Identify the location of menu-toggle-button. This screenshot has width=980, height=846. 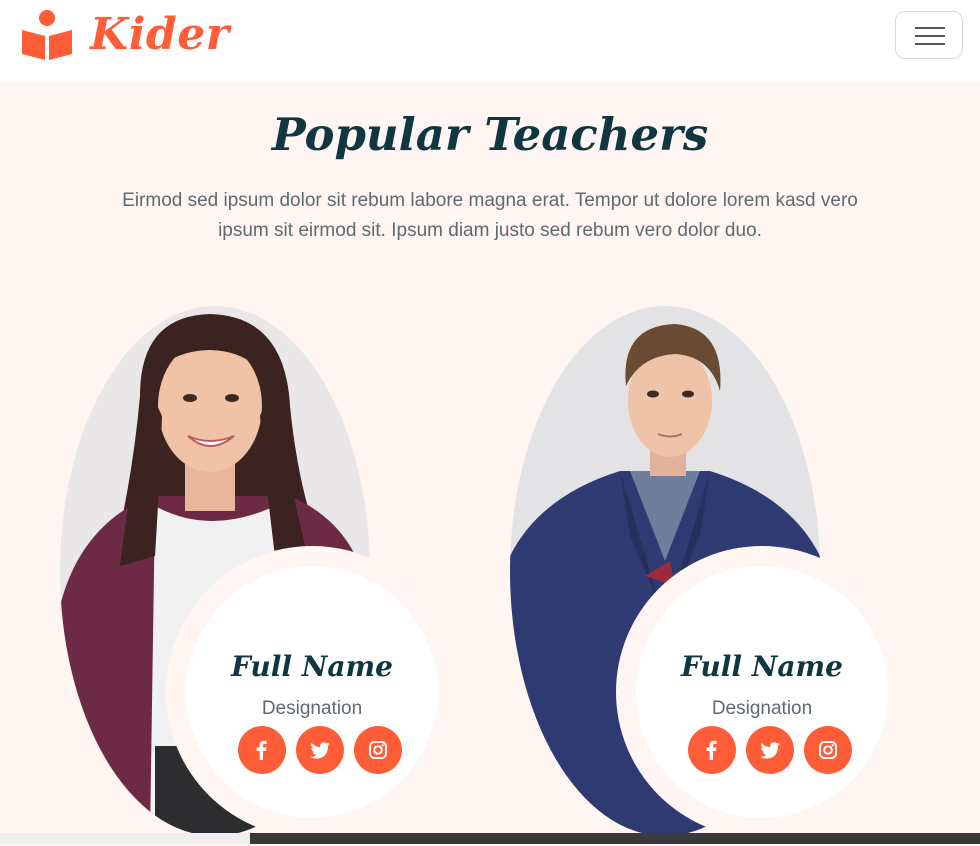
(929, 35).